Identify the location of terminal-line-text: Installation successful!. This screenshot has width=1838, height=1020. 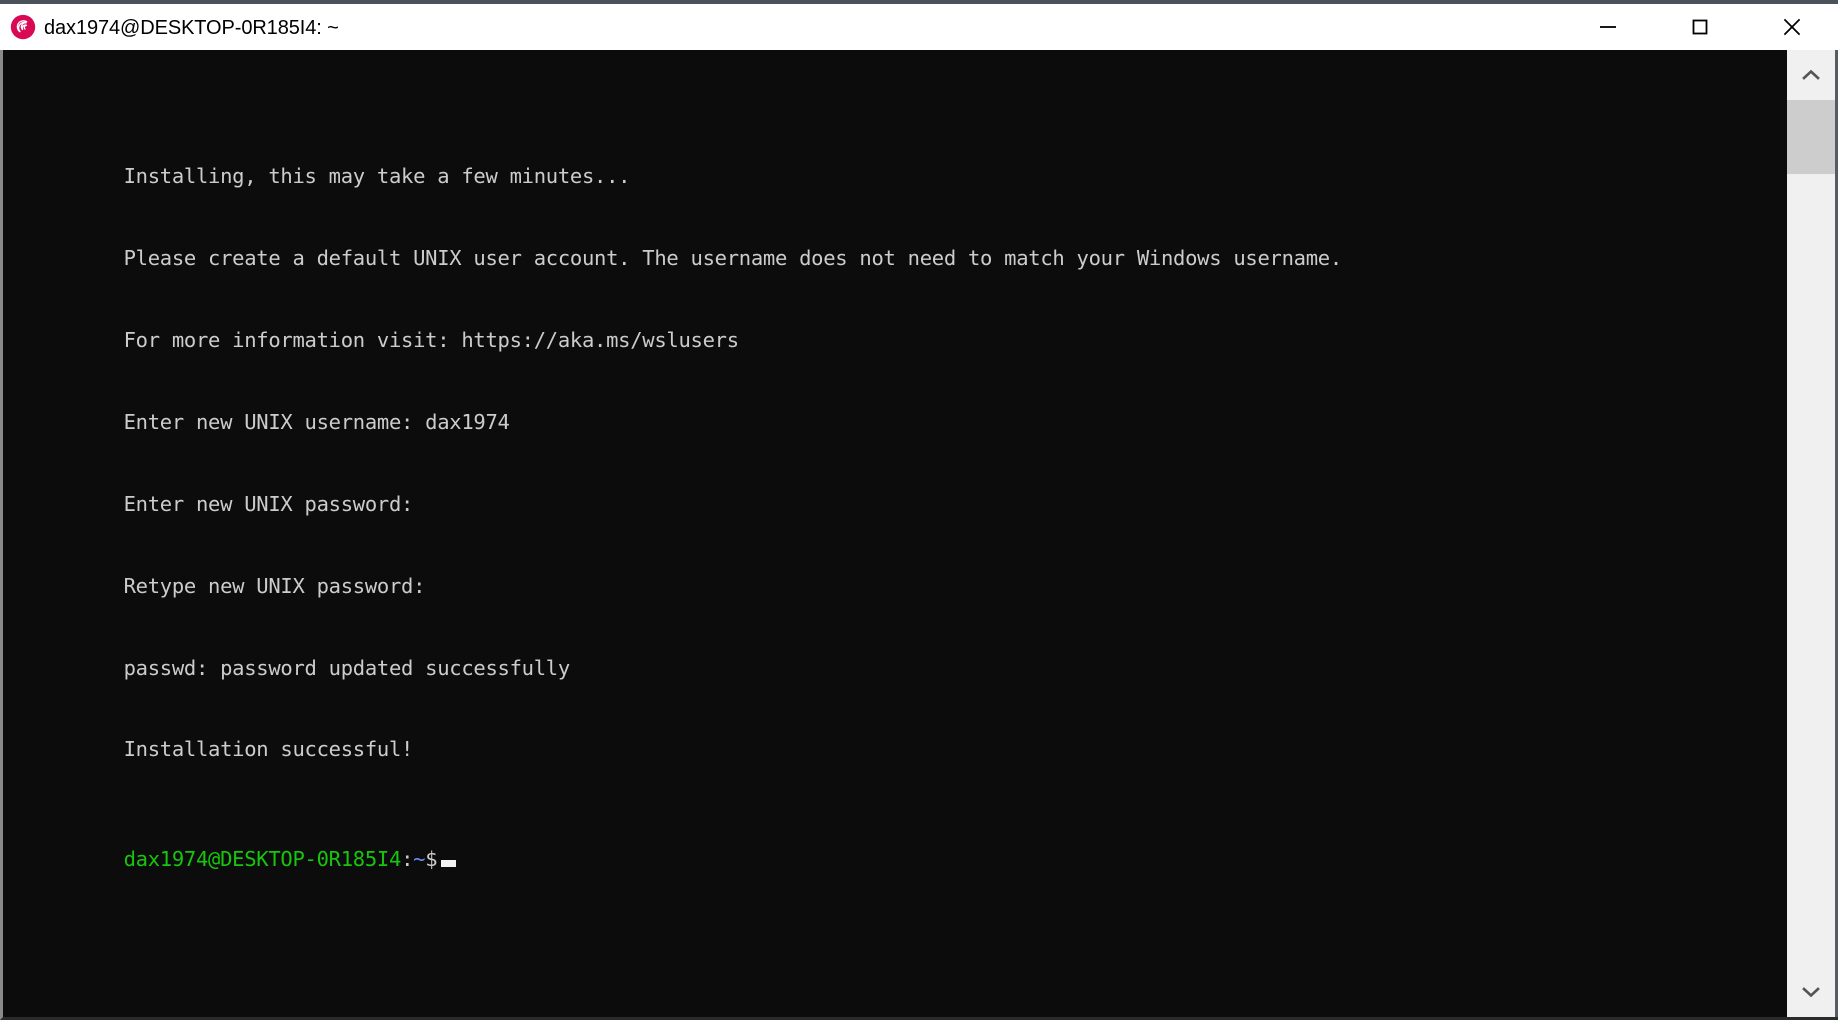
(268, 749).